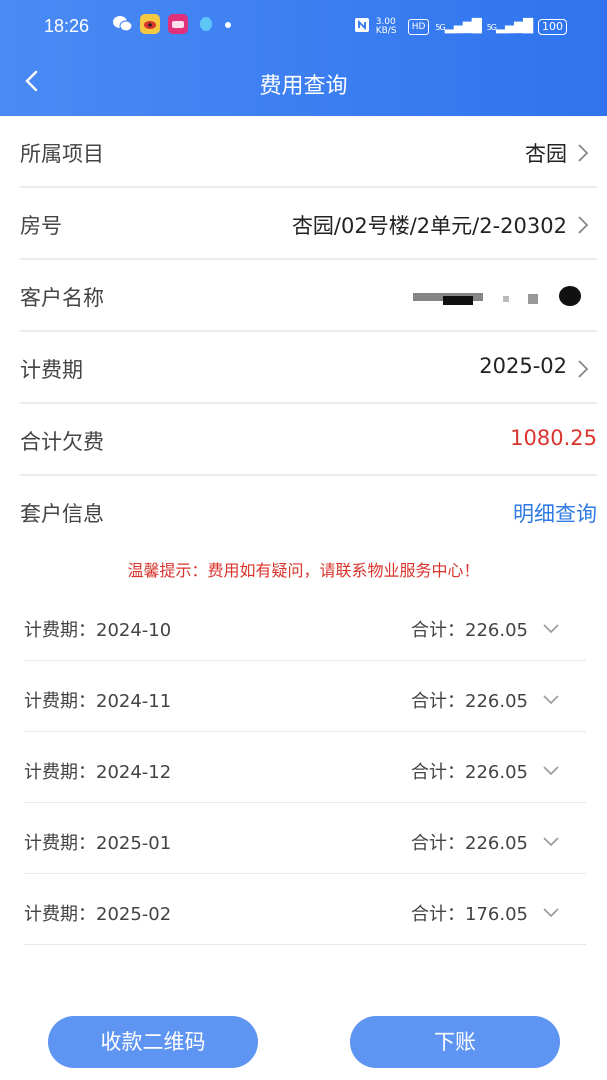  Describe the element at coordinates (51, 370) in the screenshot. I see `period-label: 计费期` at that location.